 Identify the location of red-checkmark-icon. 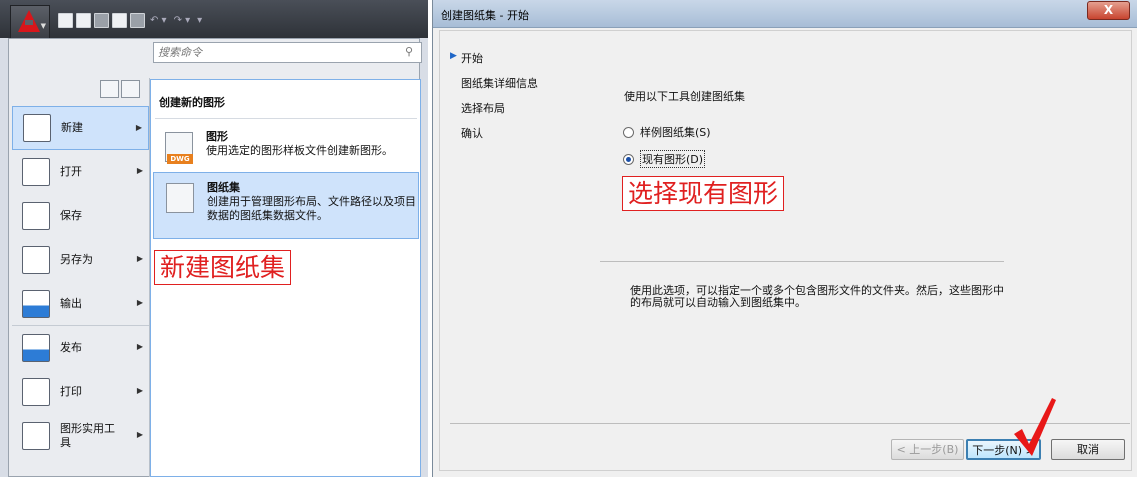
(1035, 427).